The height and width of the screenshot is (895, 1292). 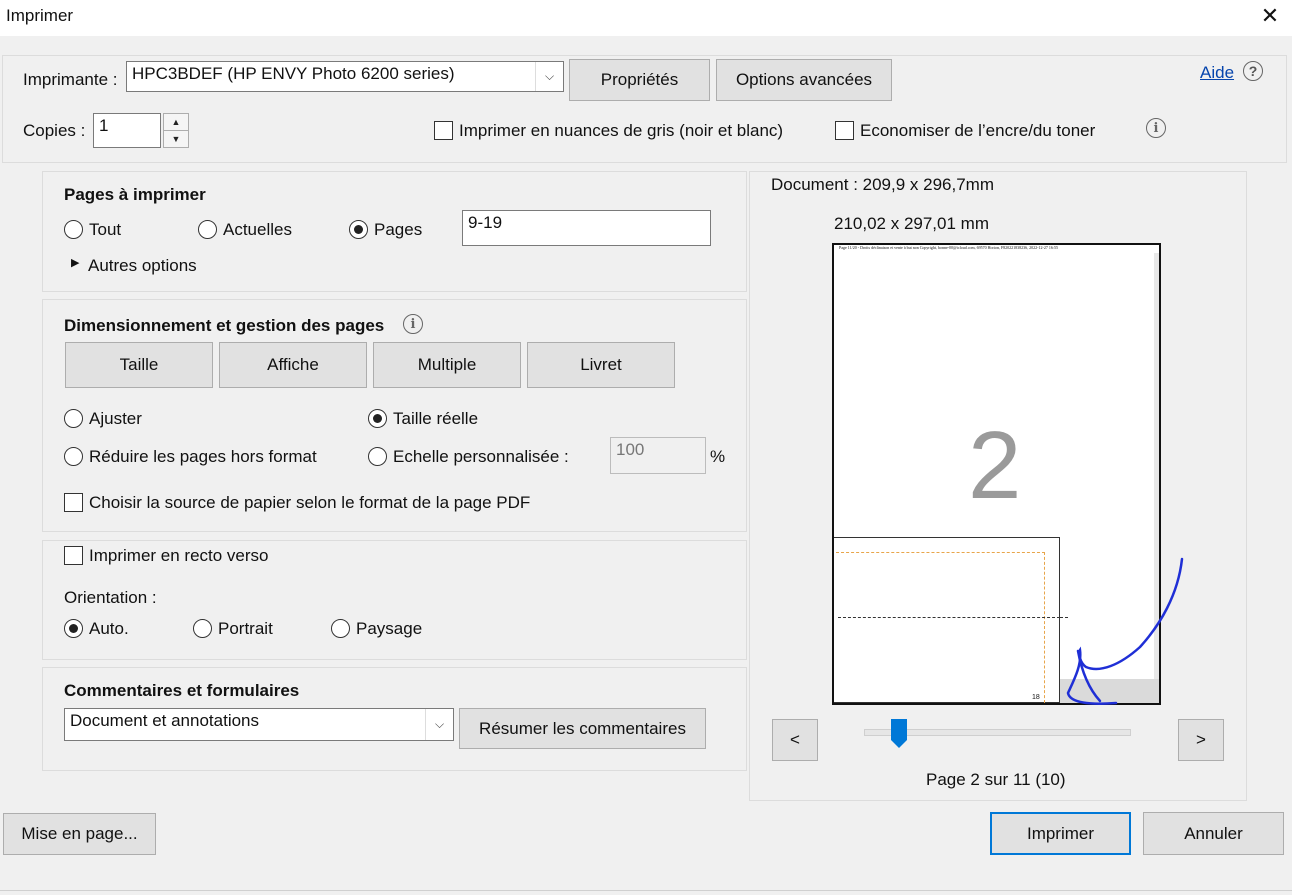 What do you see at coordinates (135, 194) in the screenshot?
I see `pages-section-title: Pages à imprimer` at bounding box center [135, 194].